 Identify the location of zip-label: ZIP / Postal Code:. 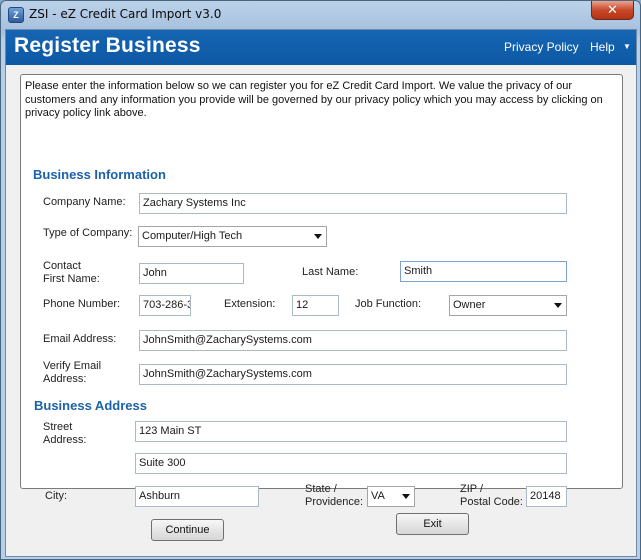
(491, 496).